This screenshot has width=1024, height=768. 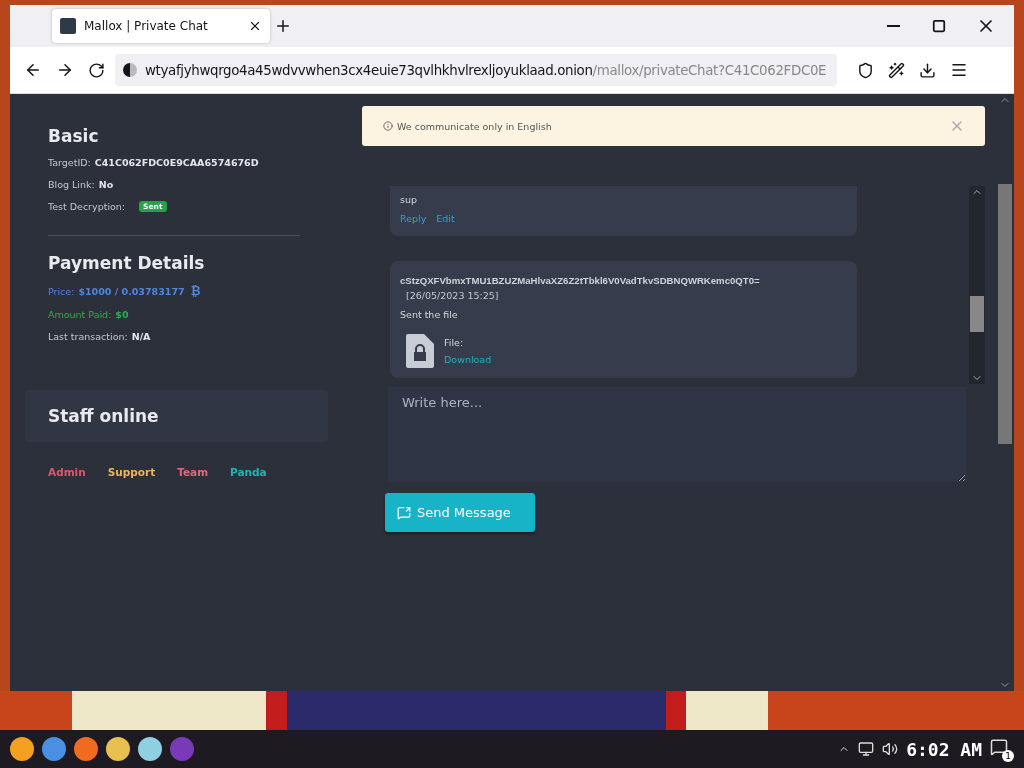 I want to click on send-message-button: Send Message, so click(x=460, y=512).